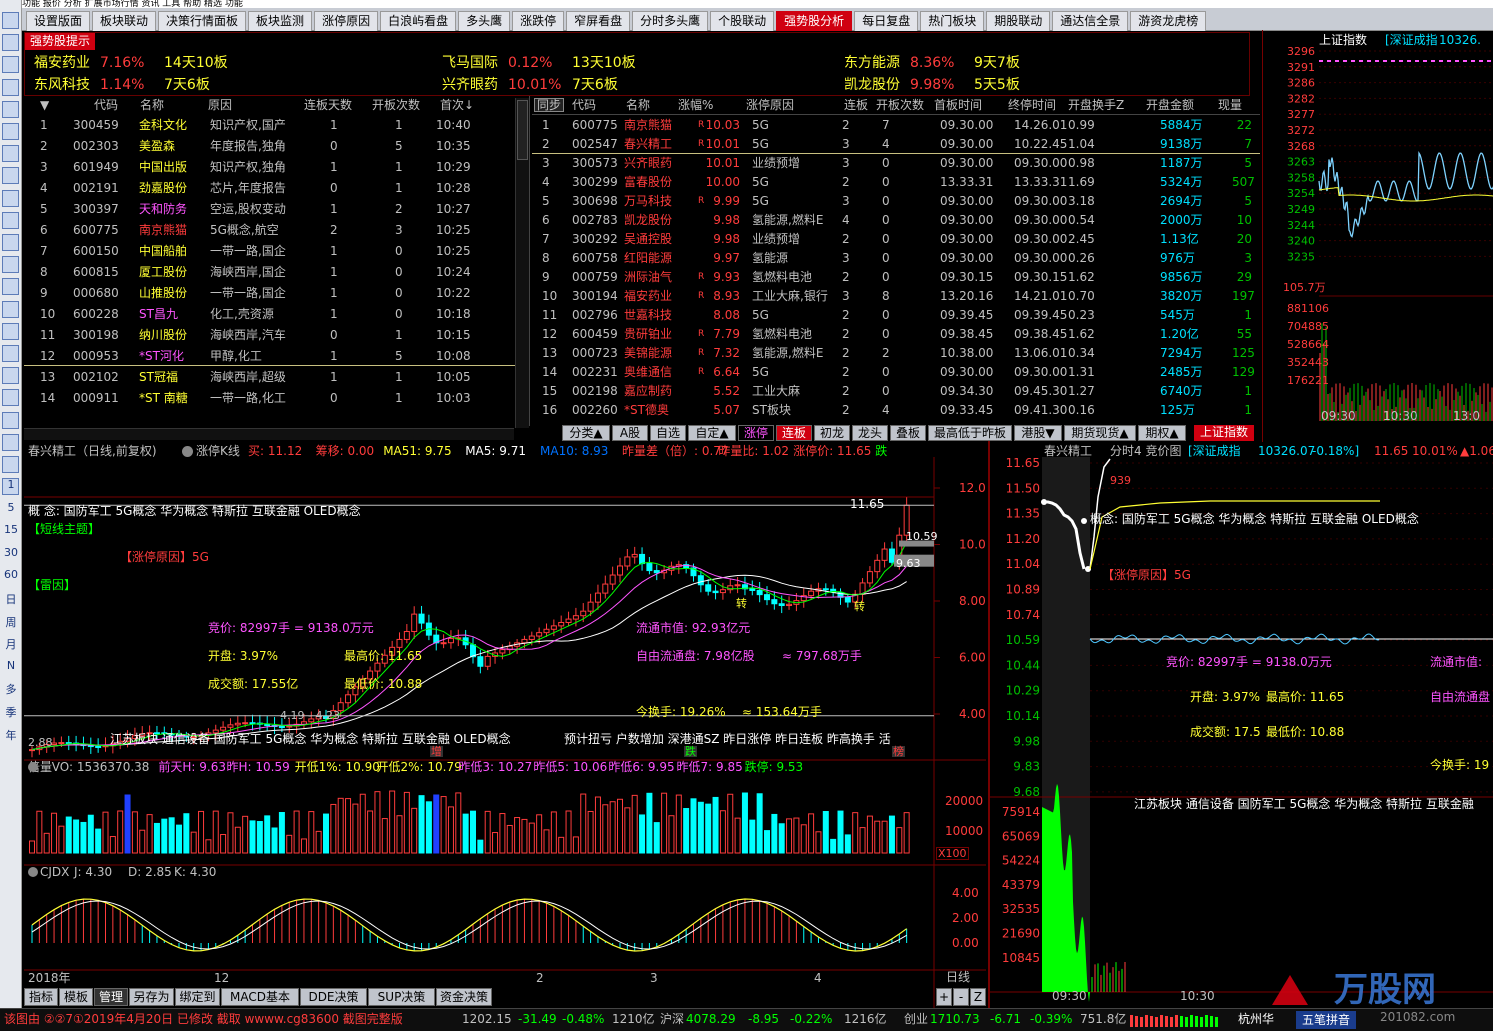 The image size is (1493, 1031). What do you see at coordinates (1038, 433) in the screenshot?
I see `market-tab: 港股▼` at bounding box center [1038, 433].